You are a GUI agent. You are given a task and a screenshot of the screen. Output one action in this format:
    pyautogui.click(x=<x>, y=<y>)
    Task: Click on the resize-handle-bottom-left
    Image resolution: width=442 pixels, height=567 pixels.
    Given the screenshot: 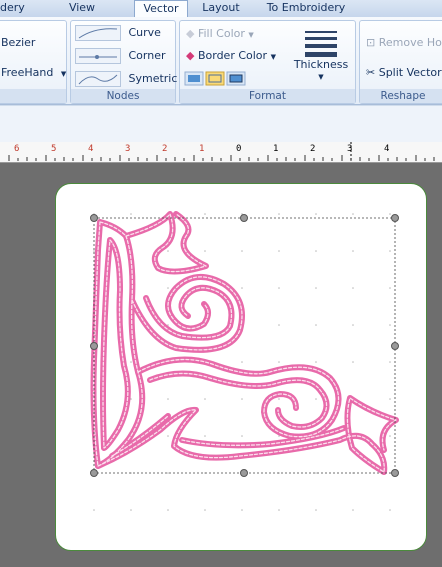 What is the action you would take?
    pyautogui.click(x=94, y=473)
    